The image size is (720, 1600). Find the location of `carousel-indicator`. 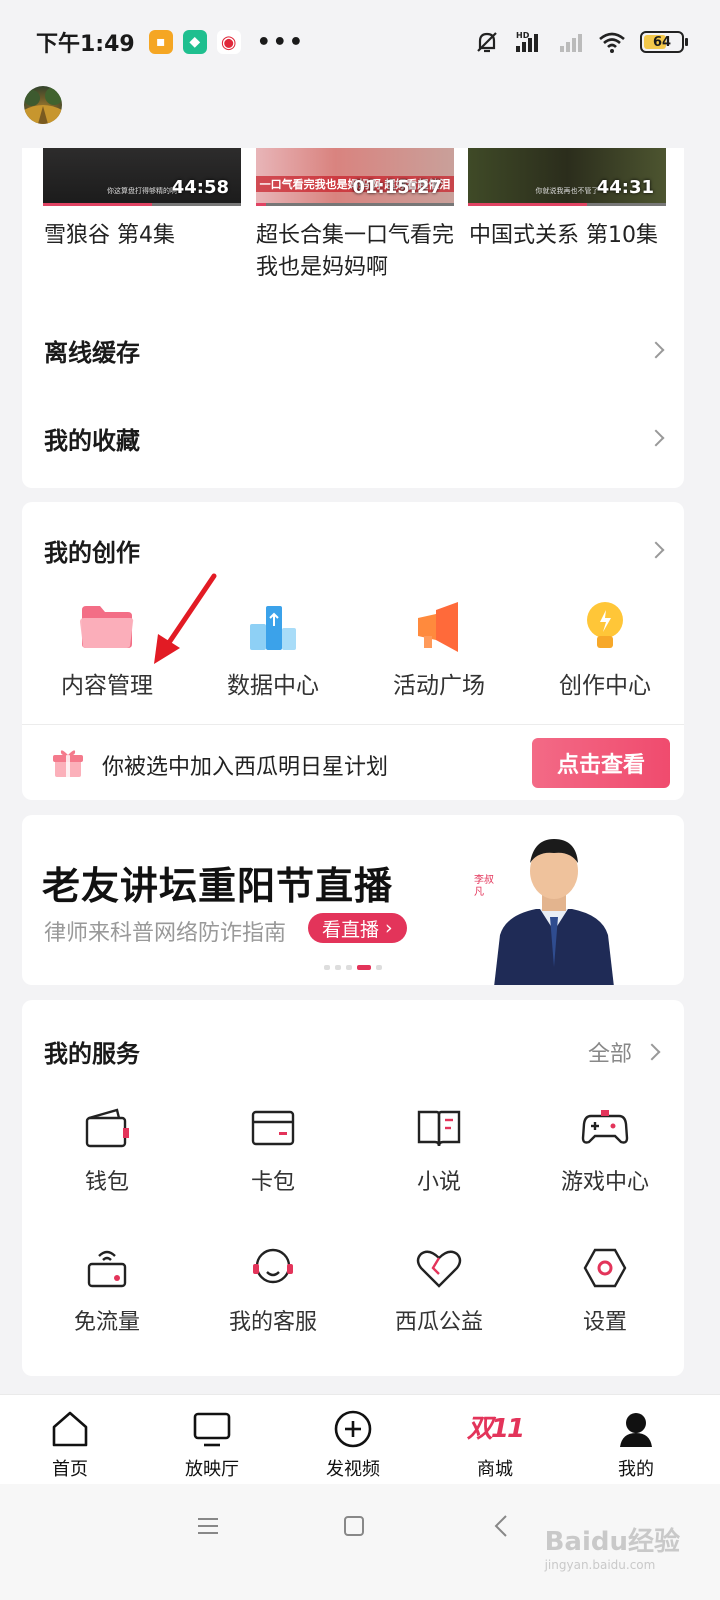

carousel-indicator is located at coordinates (353, 967).